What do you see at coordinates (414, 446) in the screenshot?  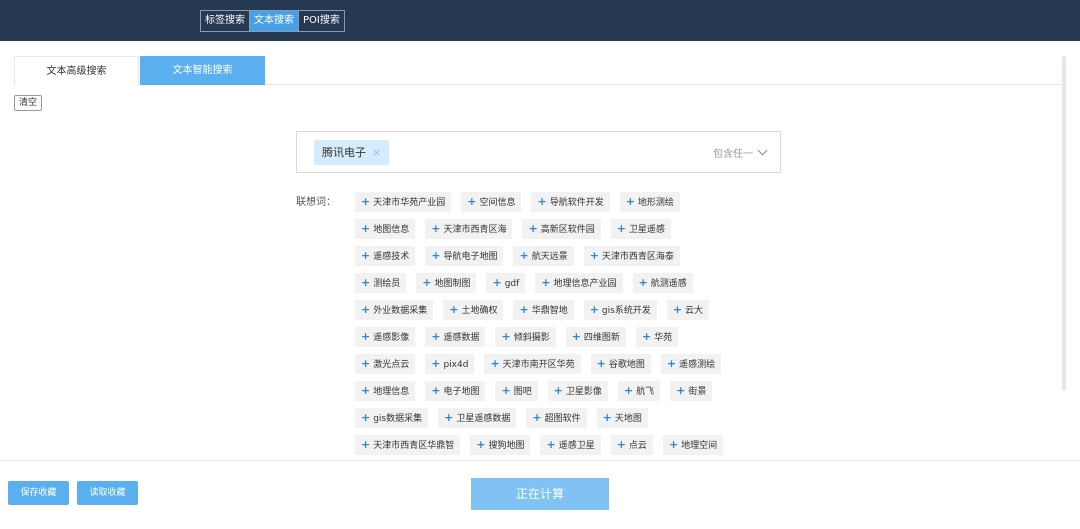 I see `suggestion-label: 天津市西青区华鼎智` at bounding box center [414, 446].